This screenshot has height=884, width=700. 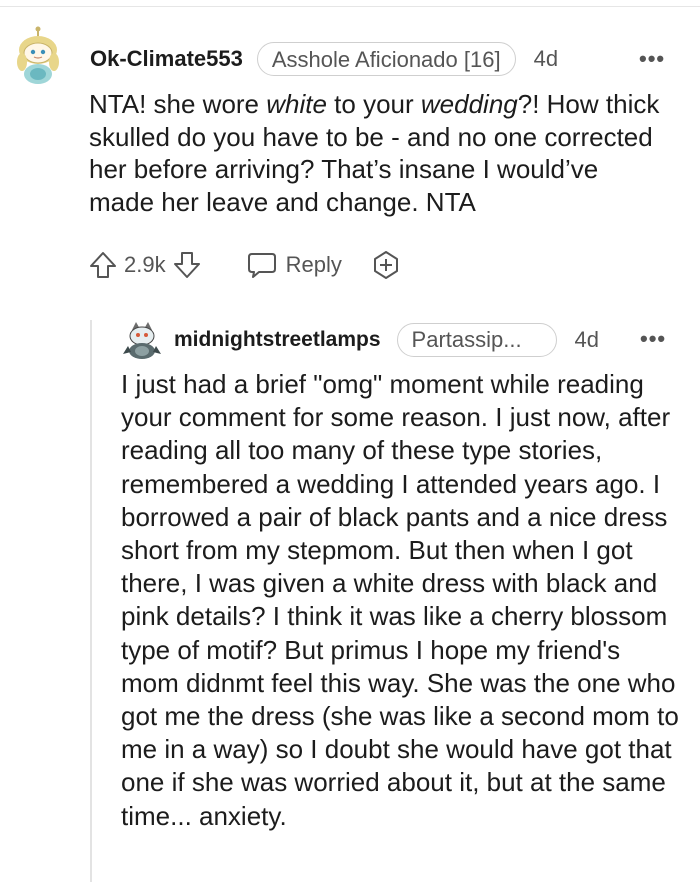 What do you see at coordinates (296, 104) in the screenshot?
I see `comment-text-italic: white` at bounding box center [296, 104].